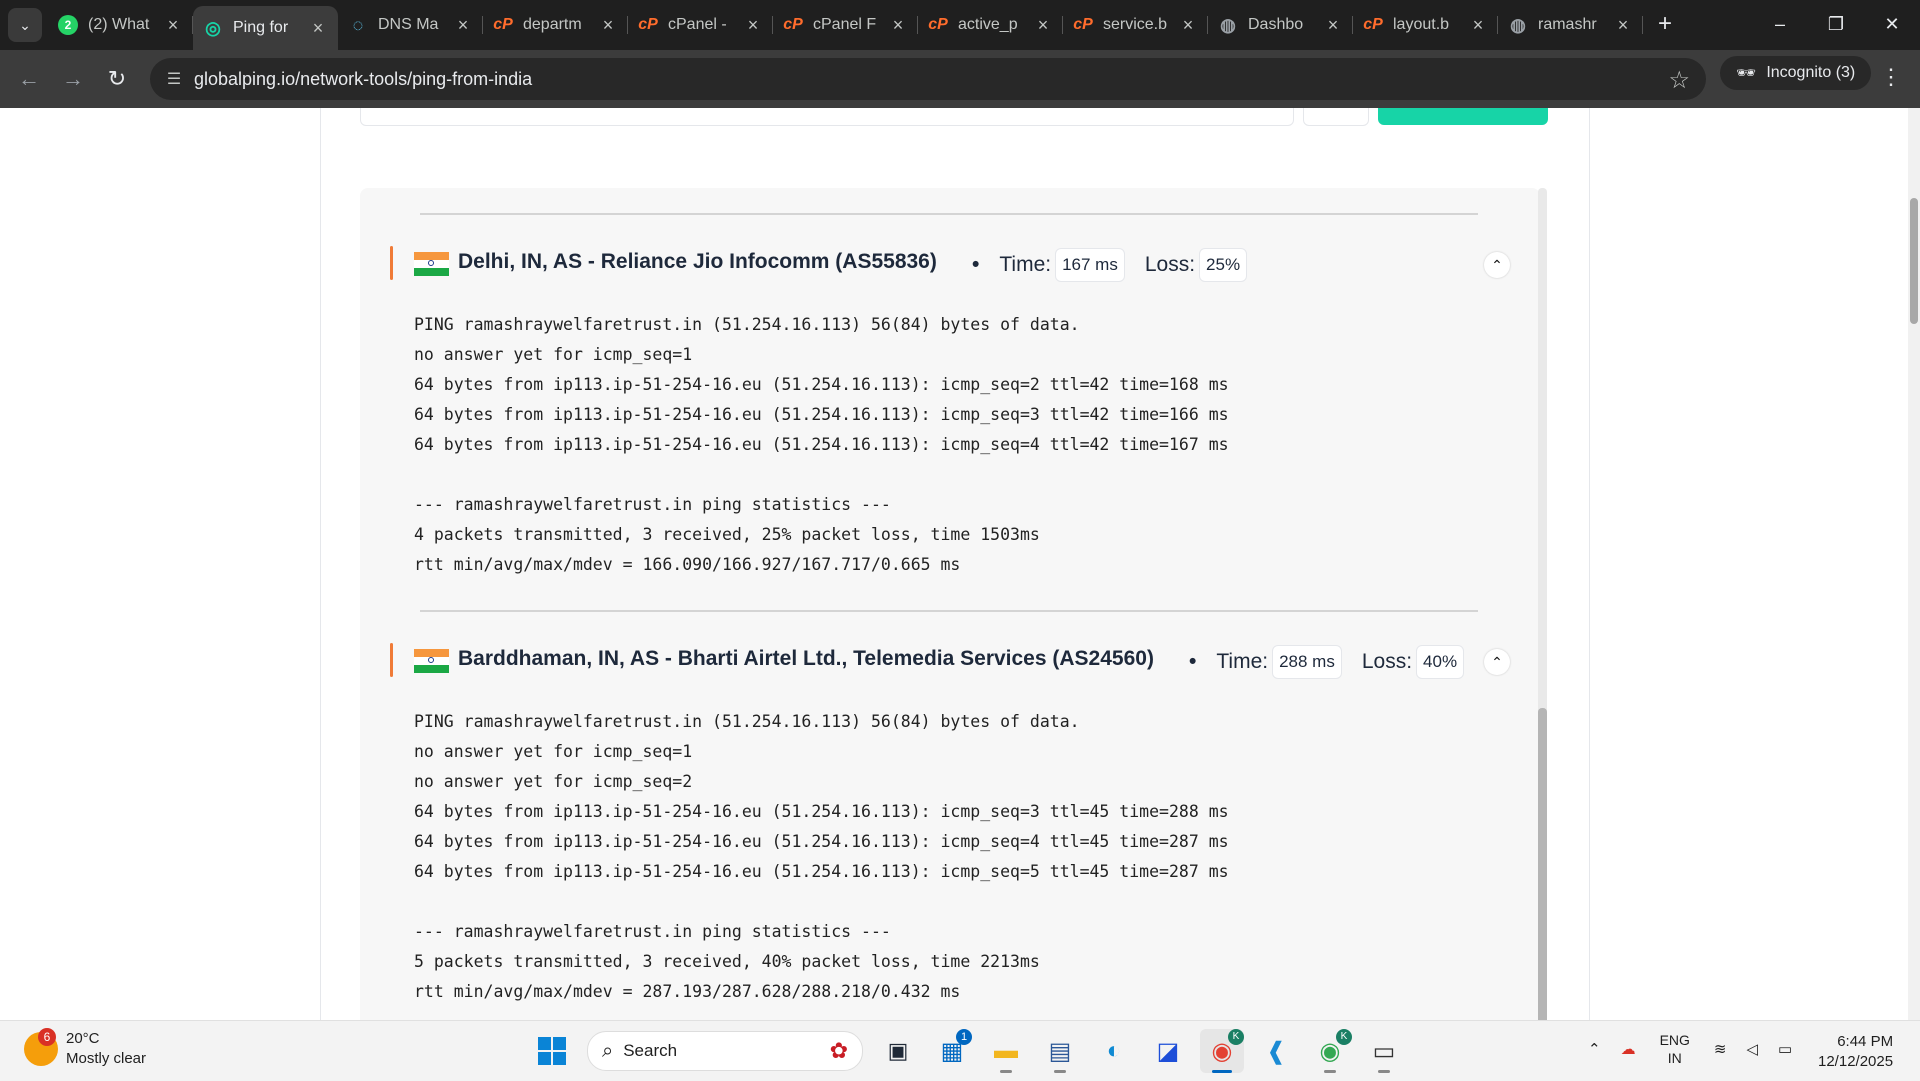  I want to click on tab-label: cPanel -, so click(697, 24).